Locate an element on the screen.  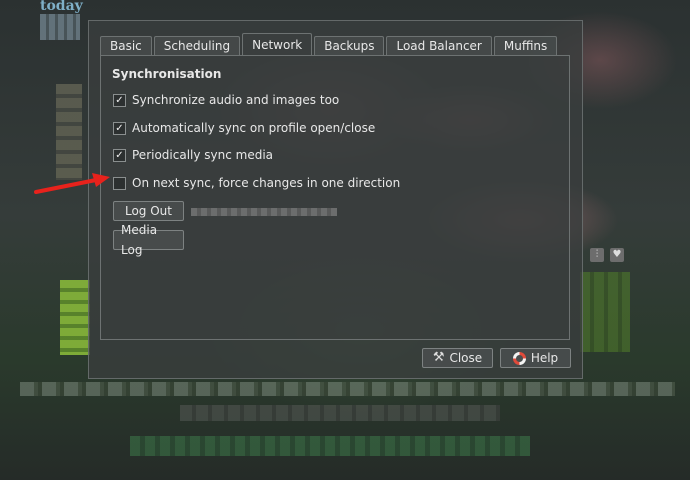
checkbox is located at coordinates (119, 183).